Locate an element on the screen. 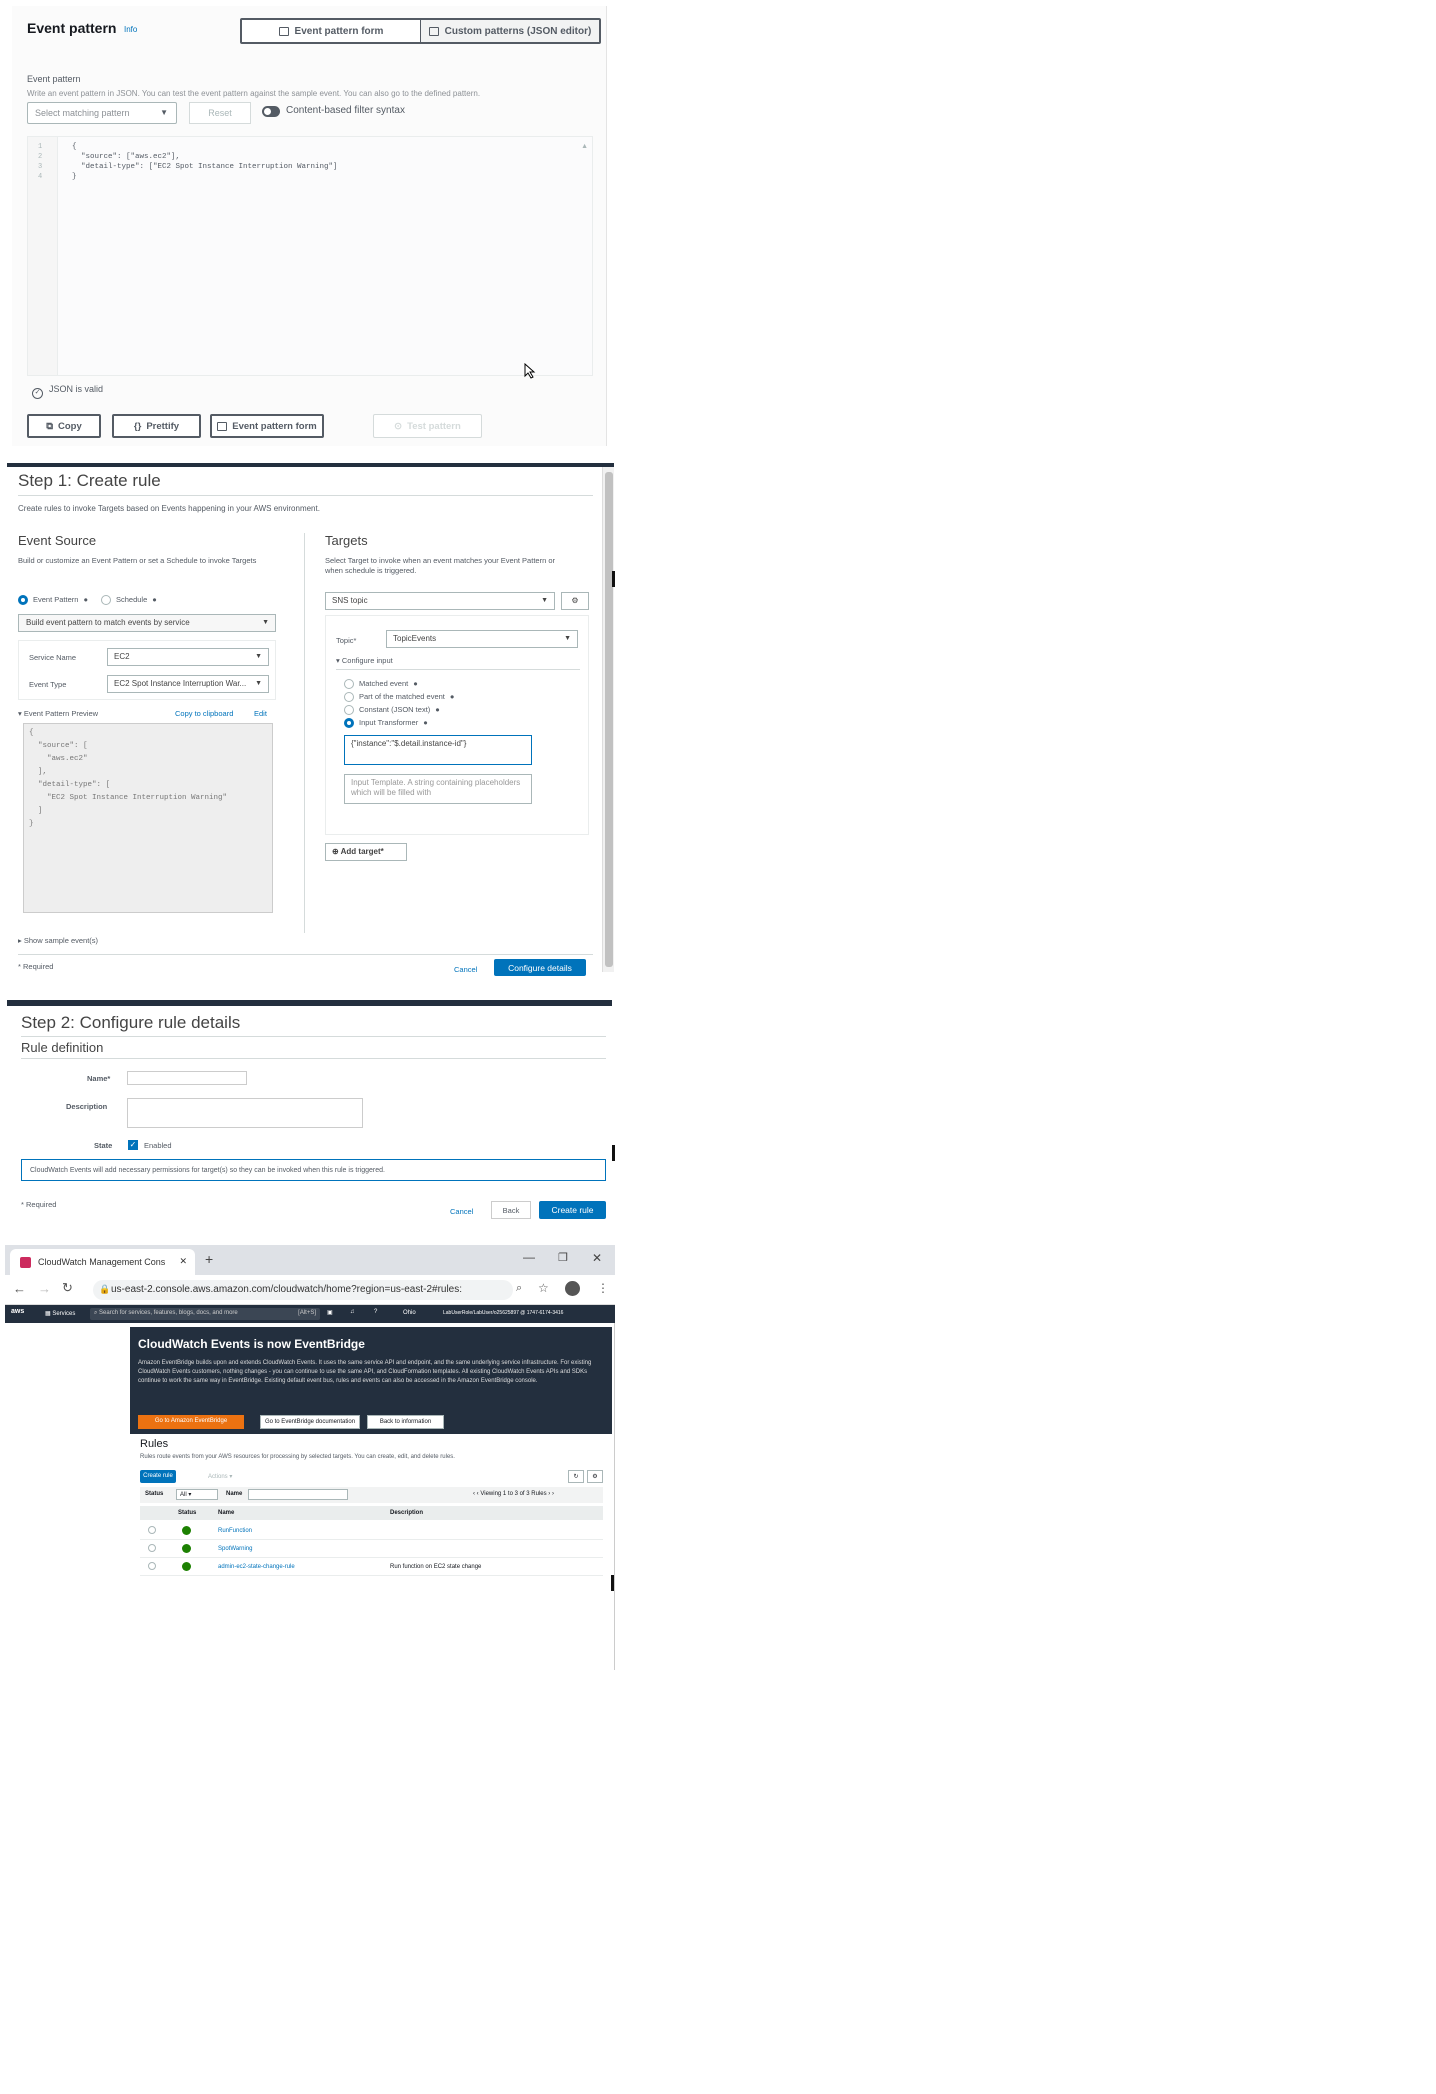 This screenshot has width=1436, height=2094. services-label: Services is located at coordinates (64, 1314).